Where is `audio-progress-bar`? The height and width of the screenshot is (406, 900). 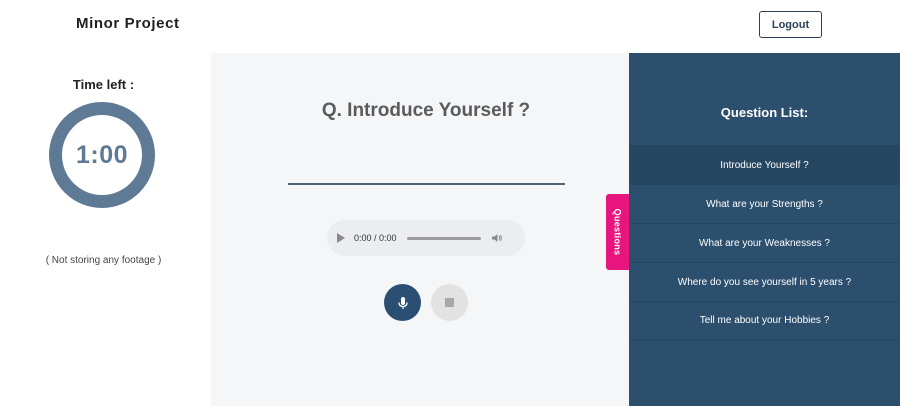 audio-progress-bar is located at coordinates (443, 238).